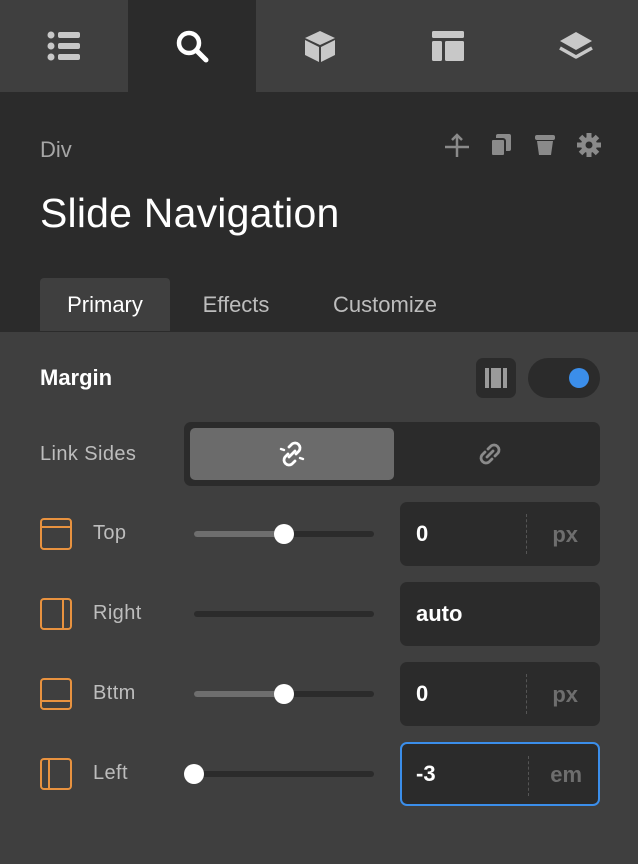  I want to click on section-title-margin: Margin, so click(76, 377).